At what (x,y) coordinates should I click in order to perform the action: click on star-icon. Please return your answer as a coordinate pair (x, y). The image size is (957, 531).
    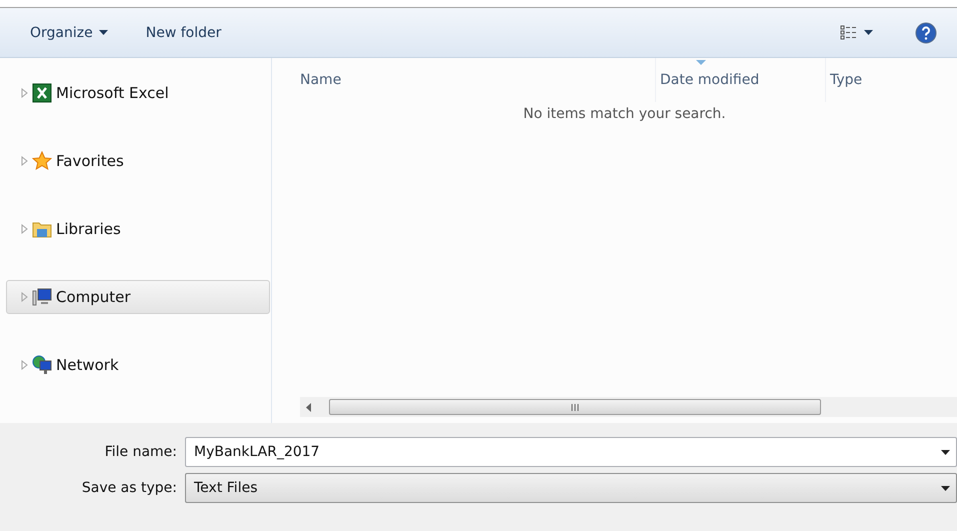
    Looking at the image, I should click on (42, 161).